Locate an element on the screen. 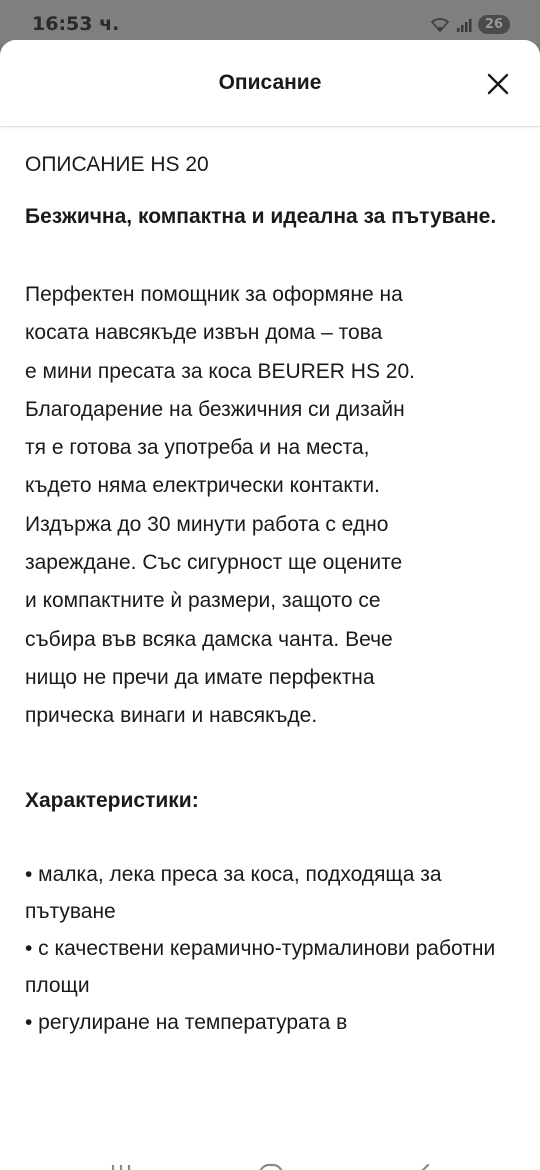  status-bar: 16:53 ч. 26 is located at coordinates (270, 22).